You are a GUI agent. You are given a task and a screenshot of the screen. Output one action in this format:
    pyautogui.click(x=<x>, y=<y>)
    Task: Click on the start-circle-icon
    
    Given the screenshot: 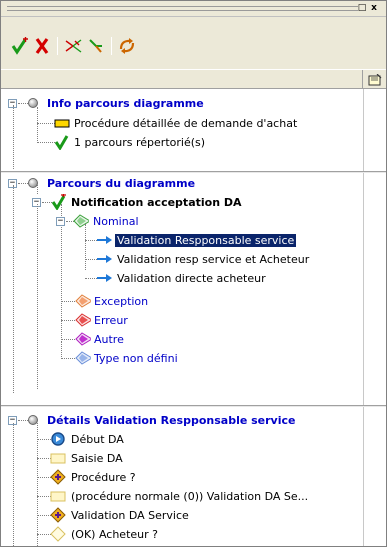 What is the action you would take?
    pyautogui.click(x=58, y=439)
    